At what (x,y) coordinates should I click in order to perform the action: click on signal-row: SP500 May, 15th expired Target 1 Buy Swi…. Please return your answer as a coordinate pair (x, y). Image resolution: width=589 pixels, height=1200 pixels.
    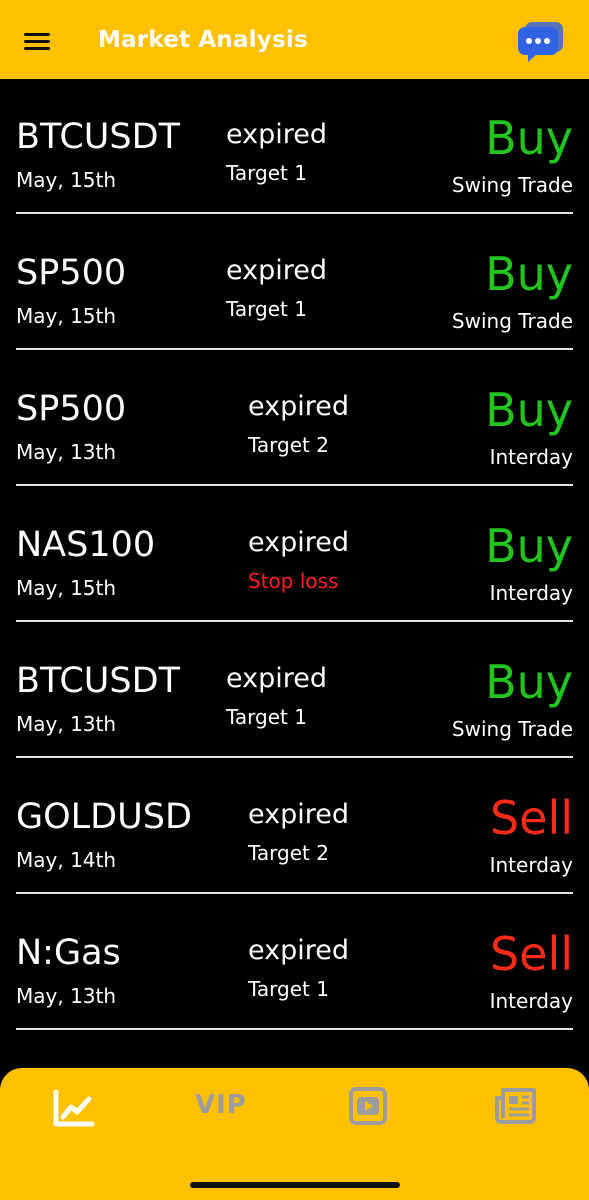
    Looking at the image, I should click on (294, 283).